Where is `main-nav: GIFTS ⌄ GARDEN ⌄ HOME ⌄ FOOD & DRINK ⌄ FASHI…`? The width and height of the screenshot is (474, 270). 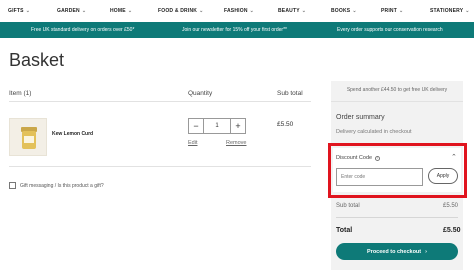
main-nav: GIFTS ⌄ GARDEN ⌄ HOME ⌄ FOOD & DRINK ⌄ FASHI… is located at coordinates (237, 11).